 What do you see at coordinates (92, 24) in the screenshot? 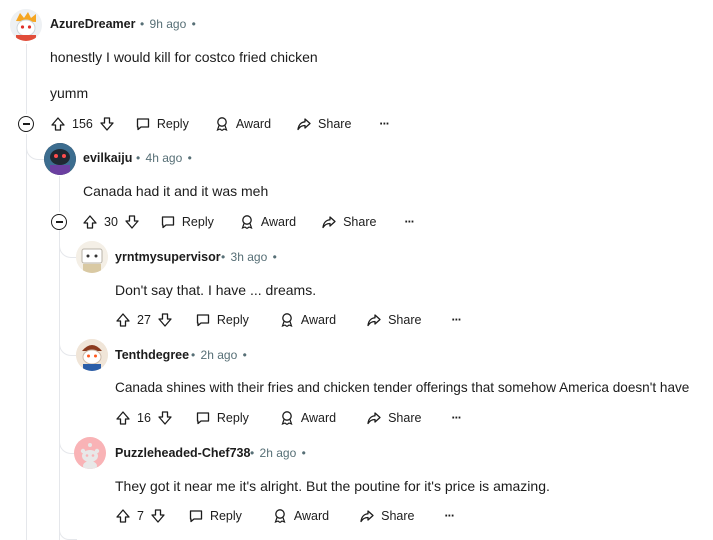
I see `comment-username: AzureDreamer` at bounding box center [92, 24].